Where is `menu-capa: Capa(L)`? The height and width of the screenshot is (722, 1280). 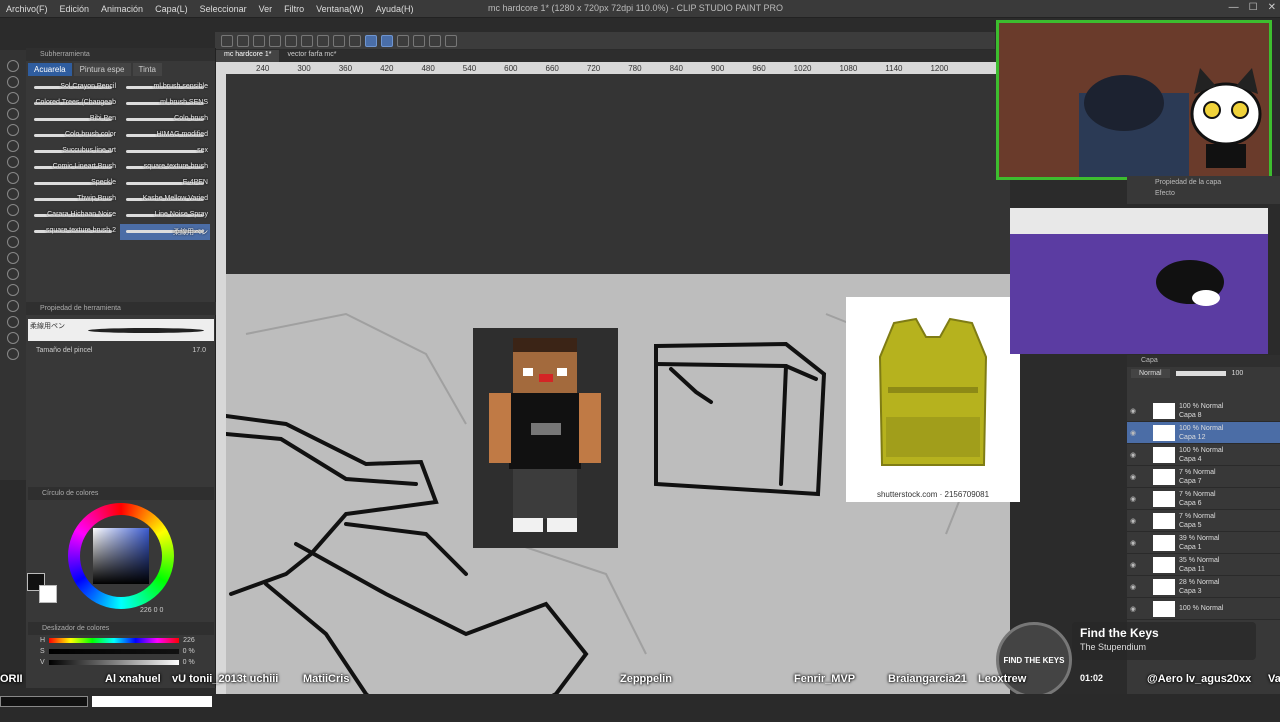
menu-capa: Capa(L) is located at coordinates (171, 9).